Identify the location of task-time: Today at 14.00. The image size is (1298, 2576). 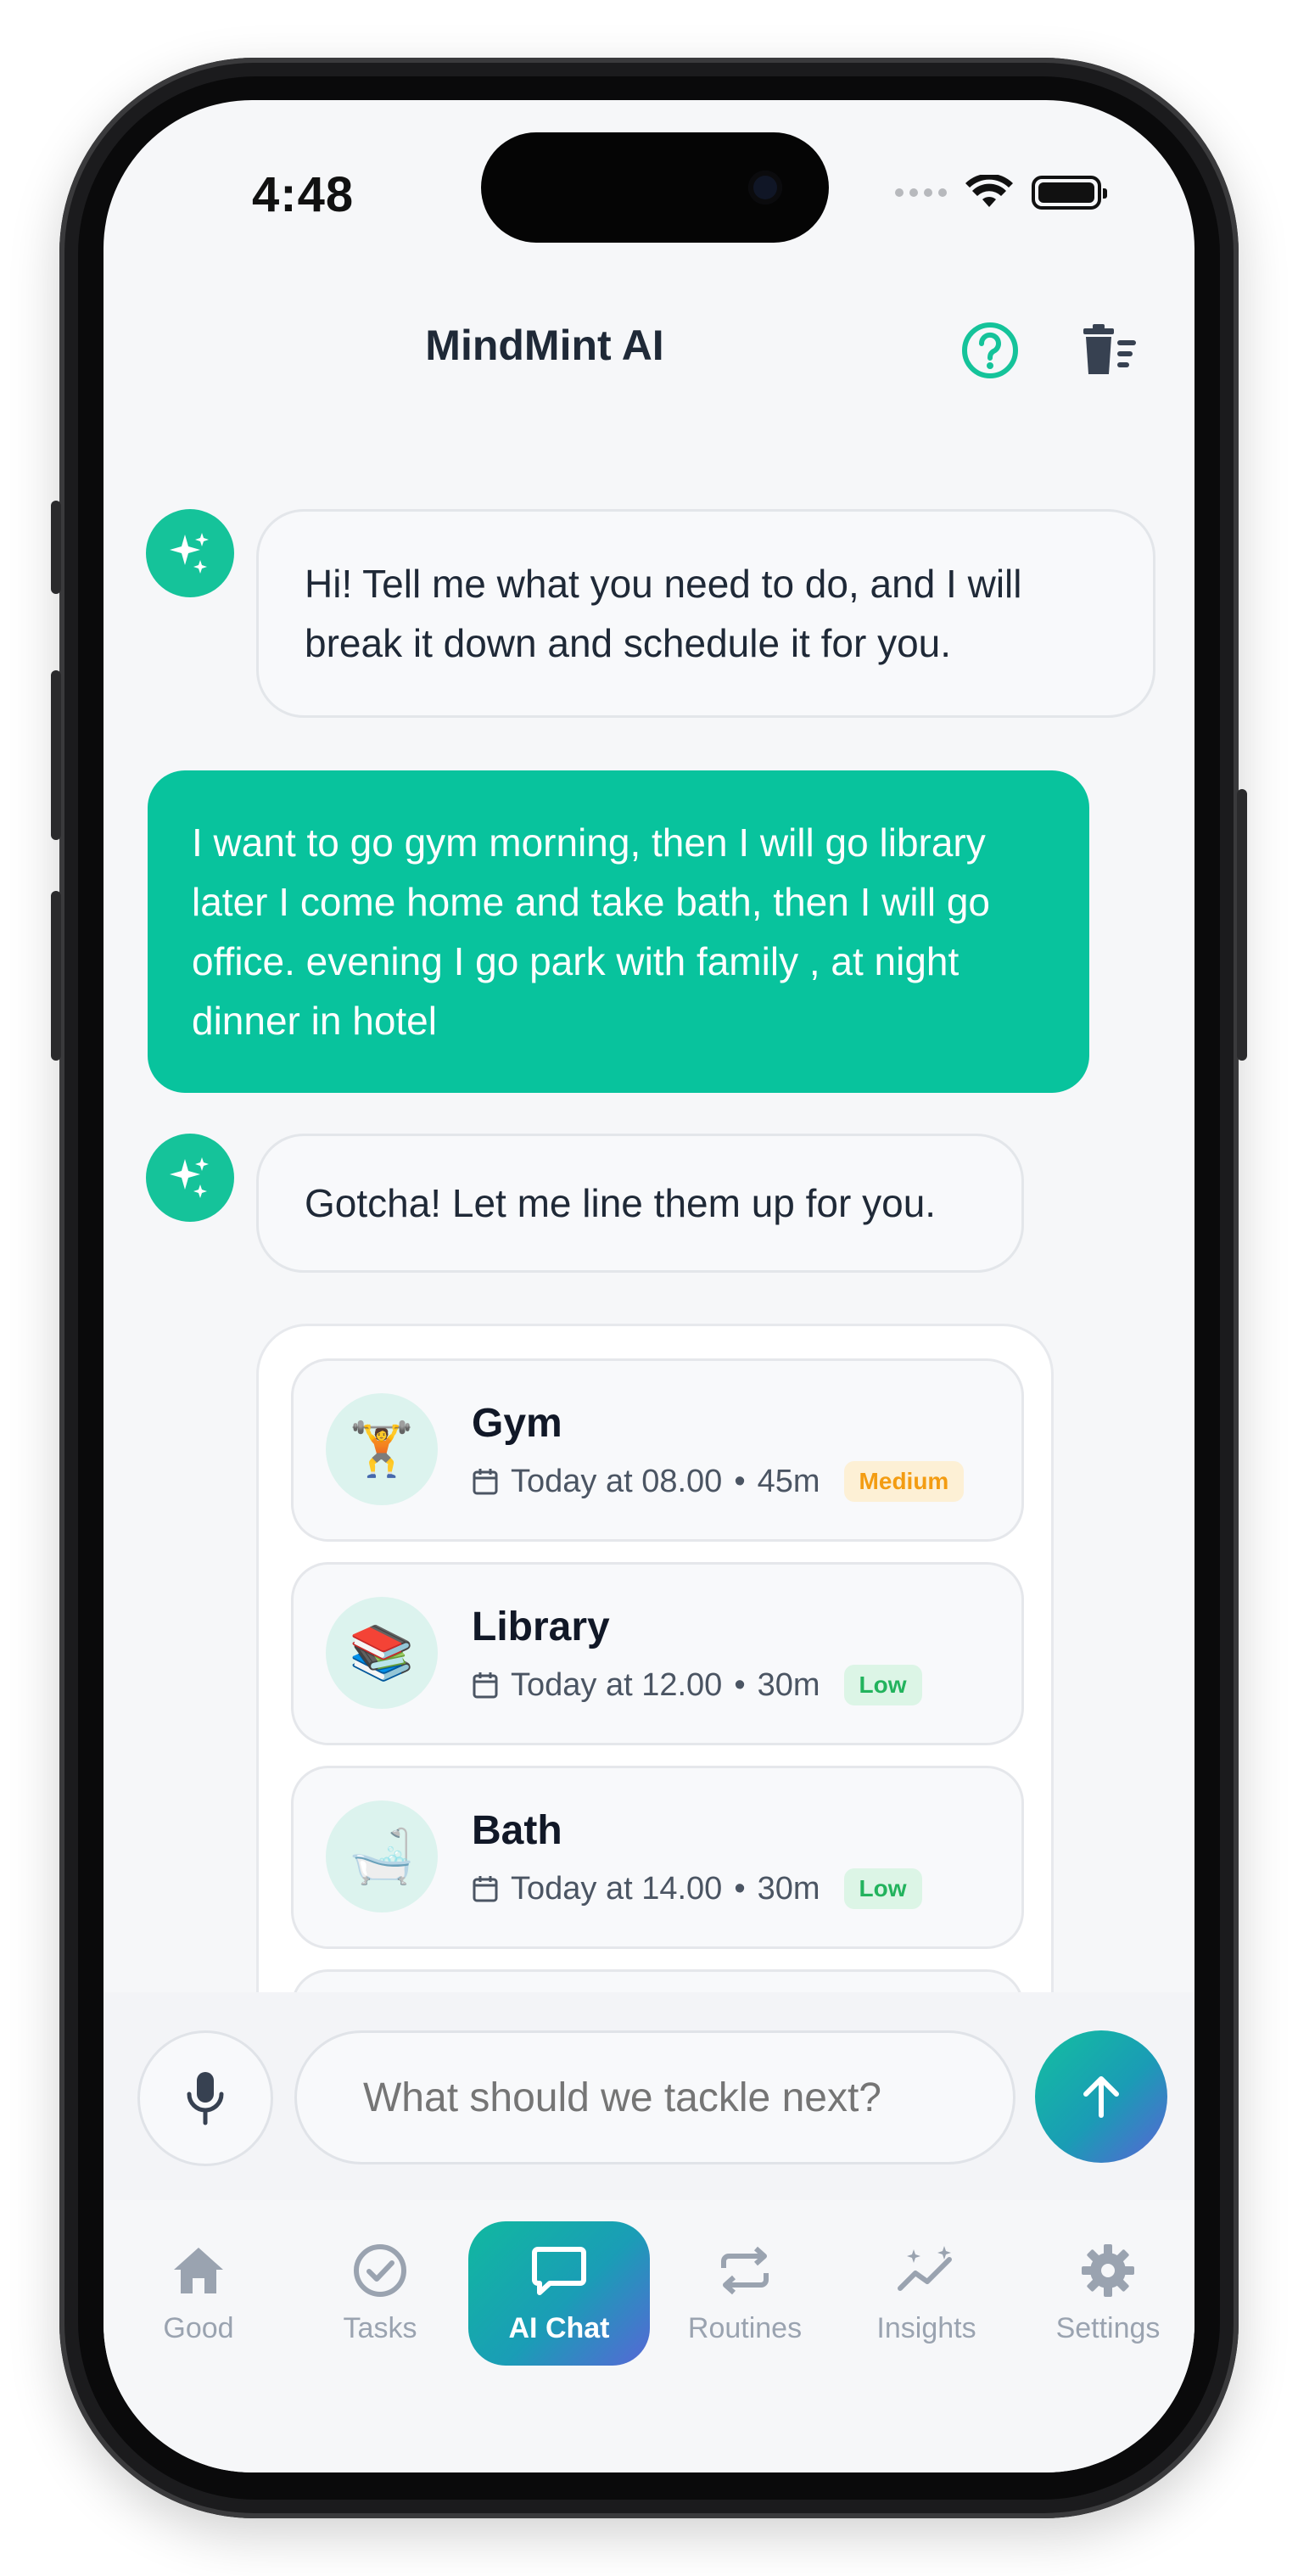
(617, 1889).